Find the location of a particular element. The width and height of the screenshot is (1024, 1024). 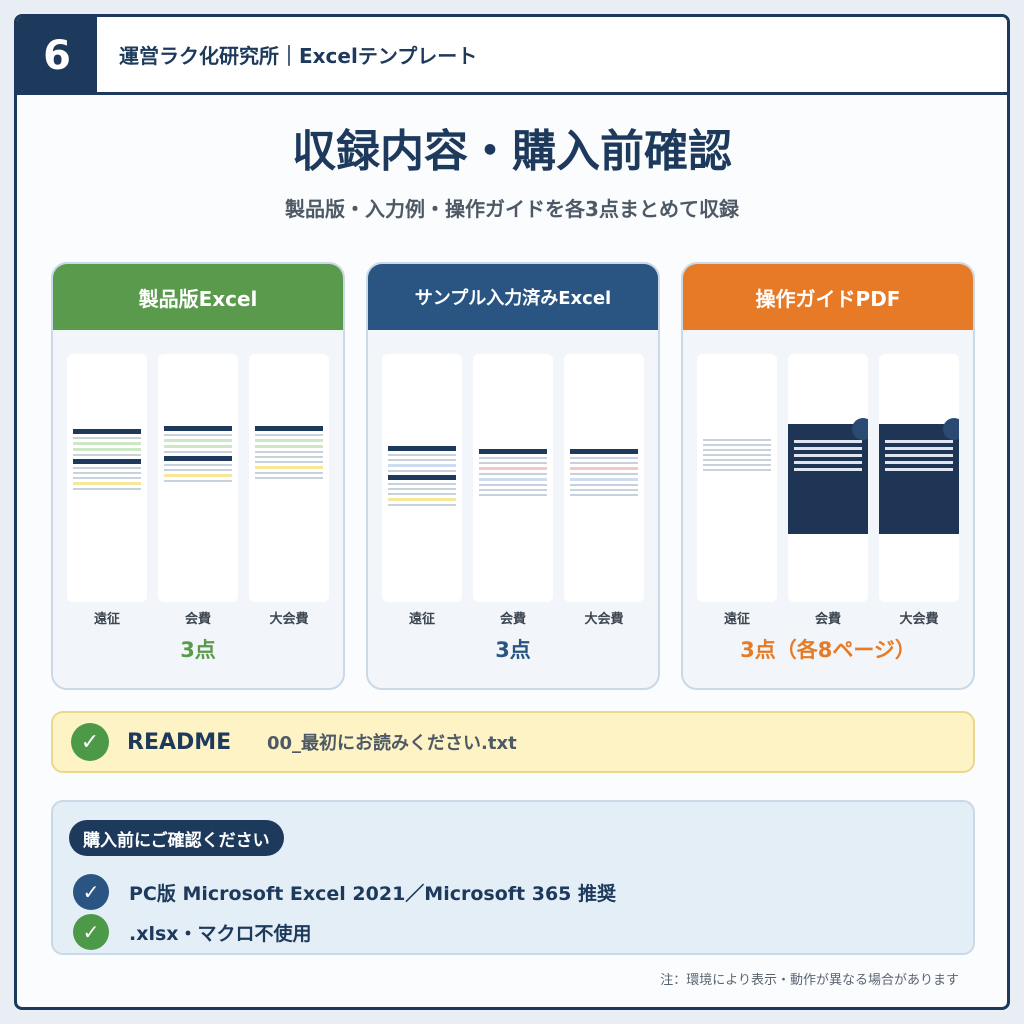

card-sample-excel: サンプル入力済みExcel 遠征 会費 大会費 3点 is located at coordinates (513, 476).